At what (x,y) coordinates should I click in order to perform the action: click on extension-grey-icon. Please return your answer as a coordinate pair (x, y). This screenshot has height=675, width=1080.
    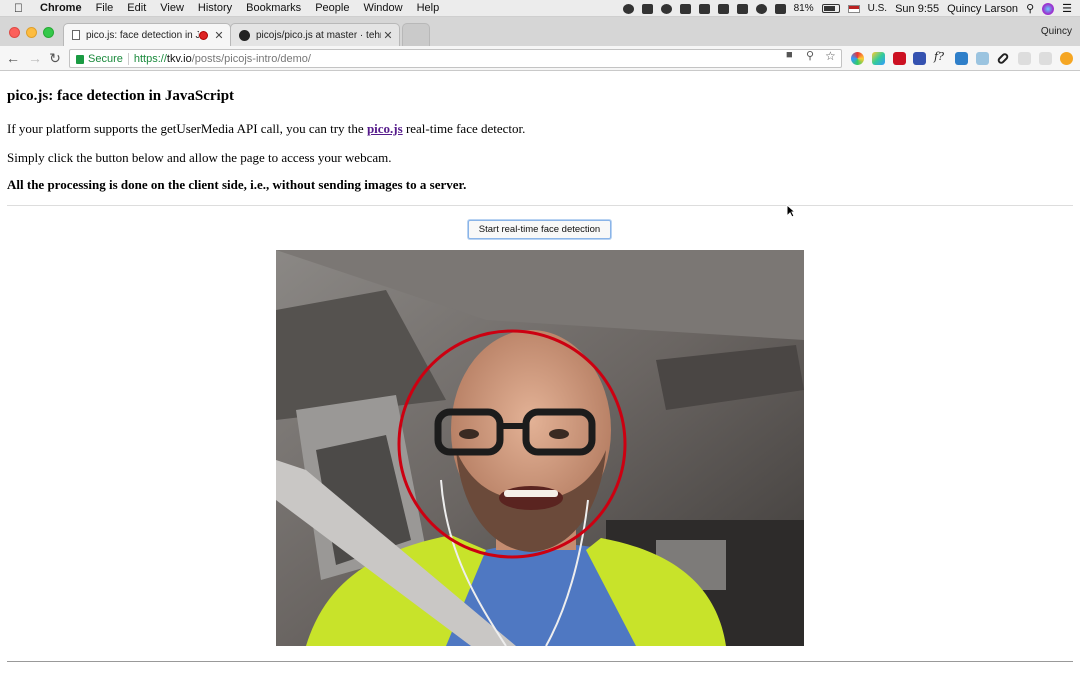
    Looking at the image, I should click on (1024, 58).